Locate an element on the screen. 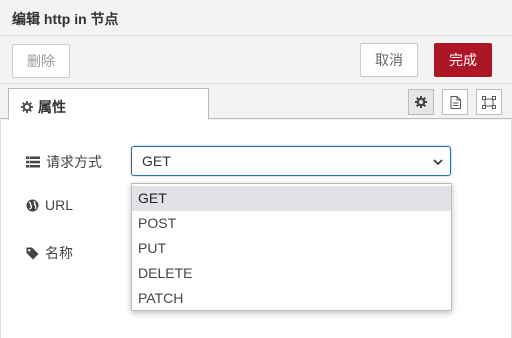 This screenshot has width=512, height=338. cancel-button: 取消 is located at coordinates (389, 60).